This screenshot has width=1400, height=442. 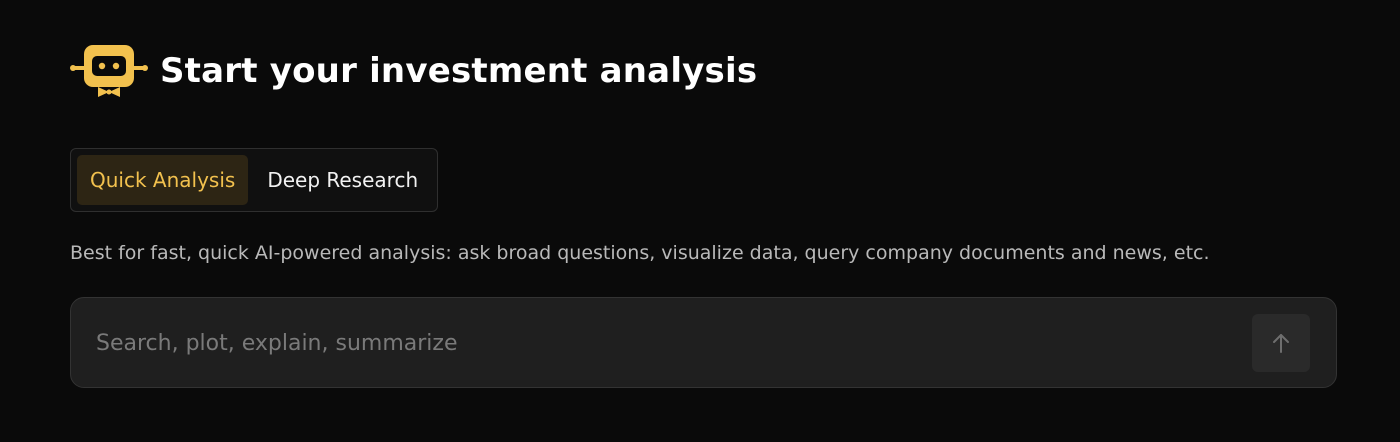 What do you see at coordinates (163, 180) in the screenshot?
I see `tab-quick-analysis: Quick Analysis` at bounding box center [163, 180].